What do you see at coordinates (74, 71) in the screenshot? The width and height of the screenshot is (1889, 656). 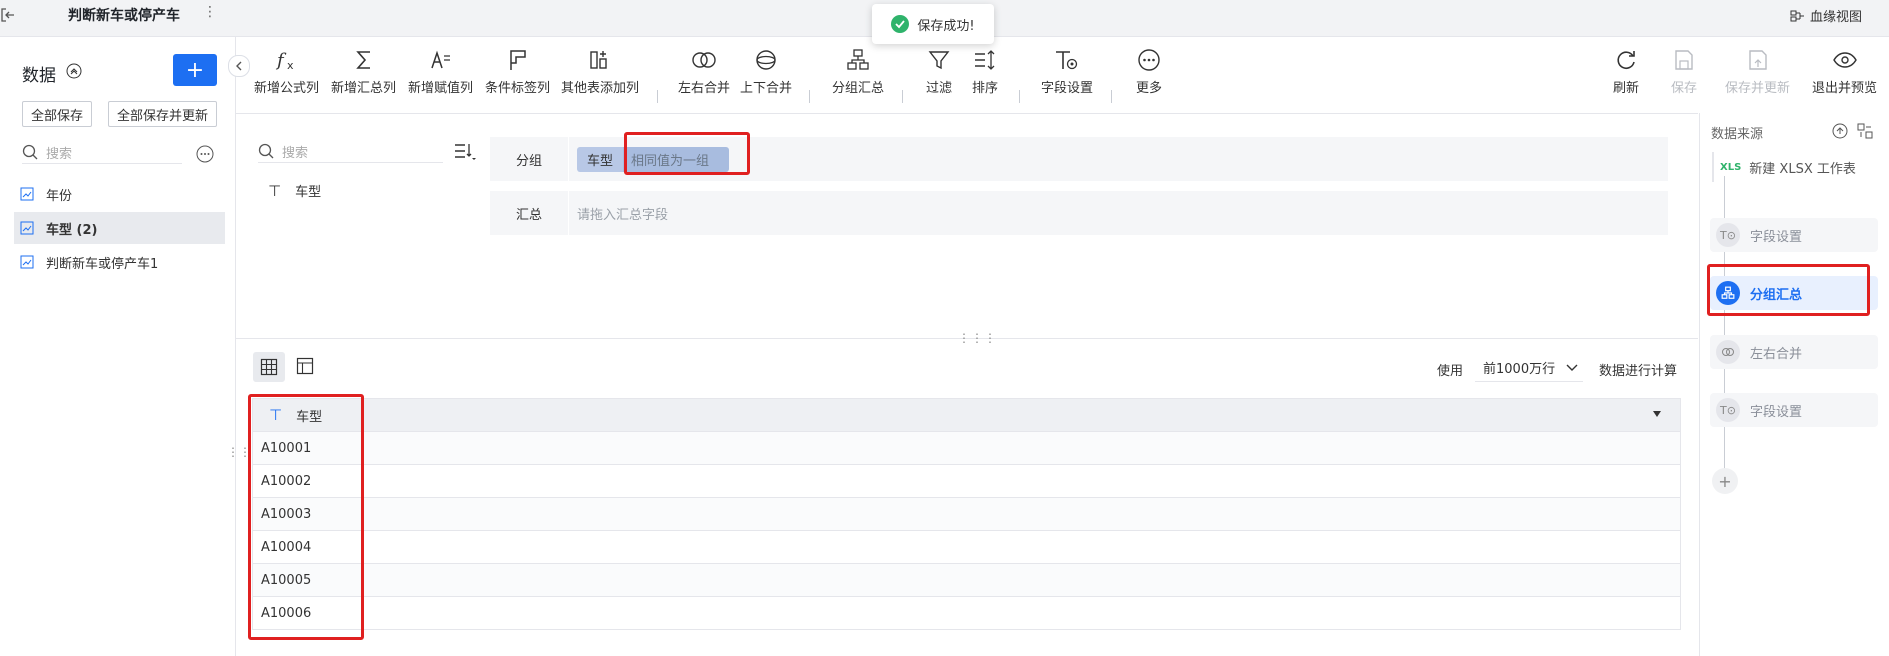 I see `collapse-up-icon` at bounding box center [74, 71].